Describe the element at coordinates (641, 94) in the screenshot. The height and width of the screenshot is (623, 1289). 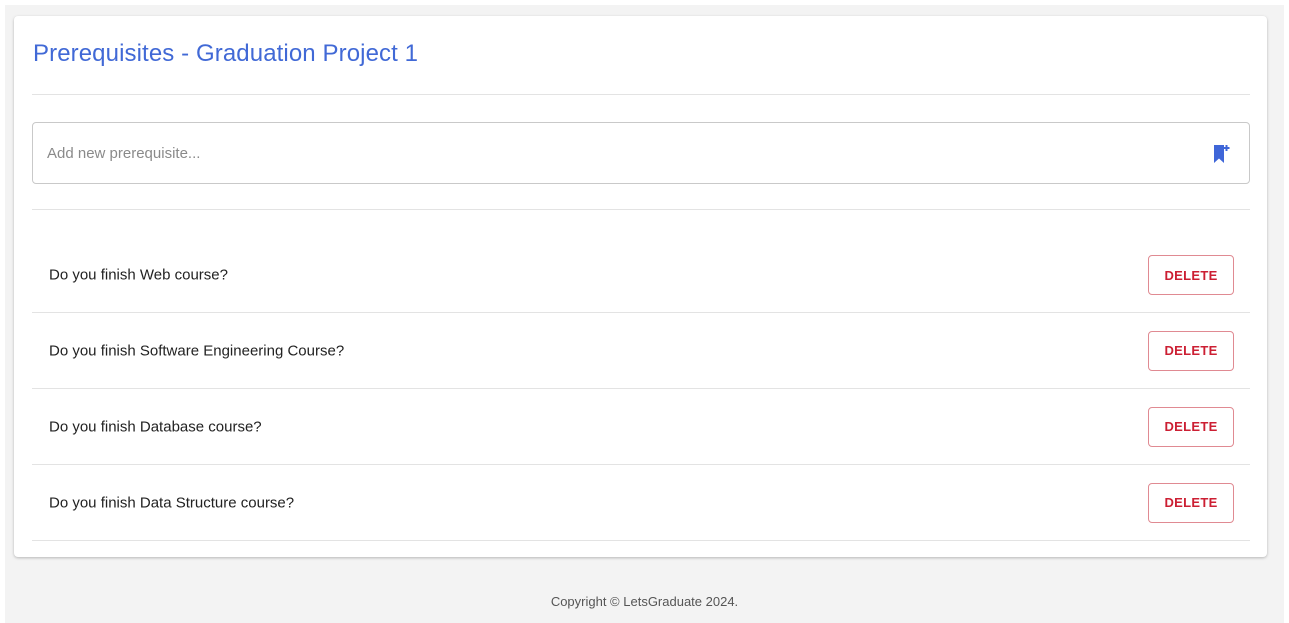
I see `title-divider` at that location.